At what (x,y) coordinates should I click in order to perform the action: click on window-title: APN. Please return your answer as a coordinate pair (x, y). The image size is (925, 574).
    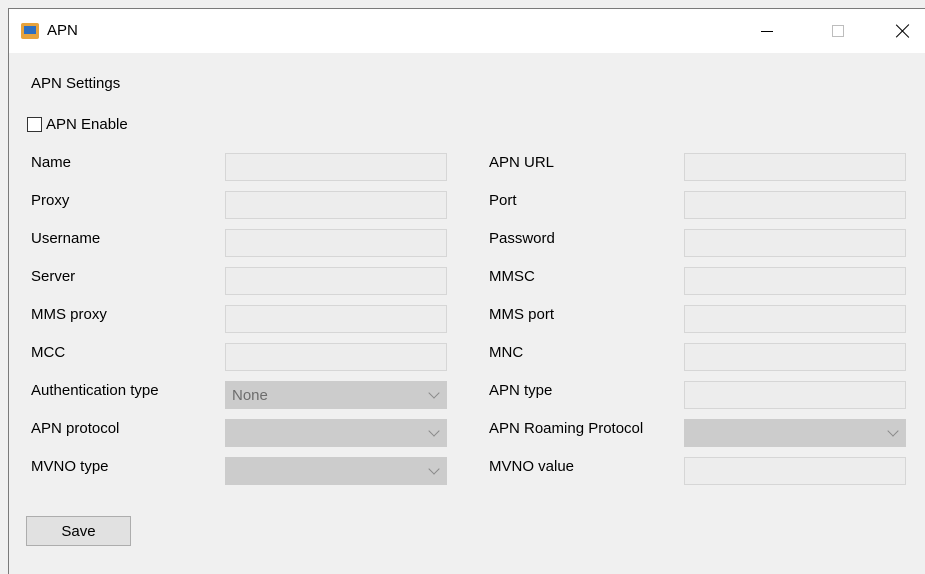
    Looking at the image, I should click on (62, 30).